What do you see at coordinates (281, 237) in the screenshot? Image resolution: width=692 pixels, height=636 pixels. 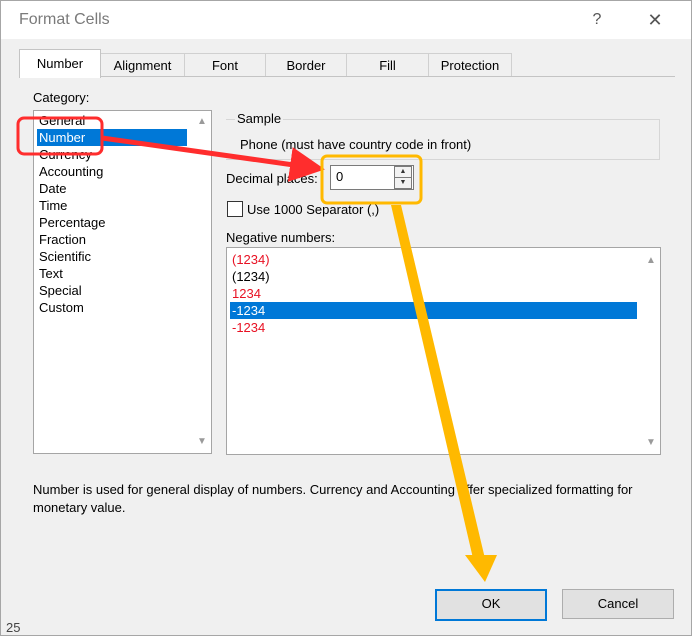 I see `negative-numbers-label: Negative numbers:` at bounding box center [281, 237].